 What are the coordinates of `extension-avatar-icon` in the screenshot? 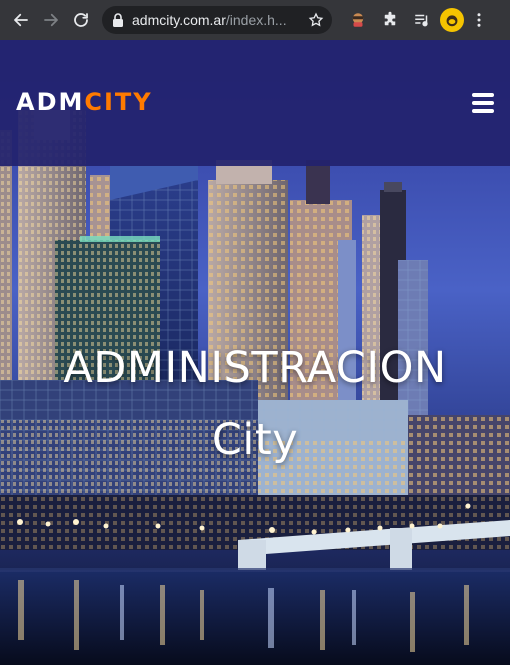 It's located at (358, 20).